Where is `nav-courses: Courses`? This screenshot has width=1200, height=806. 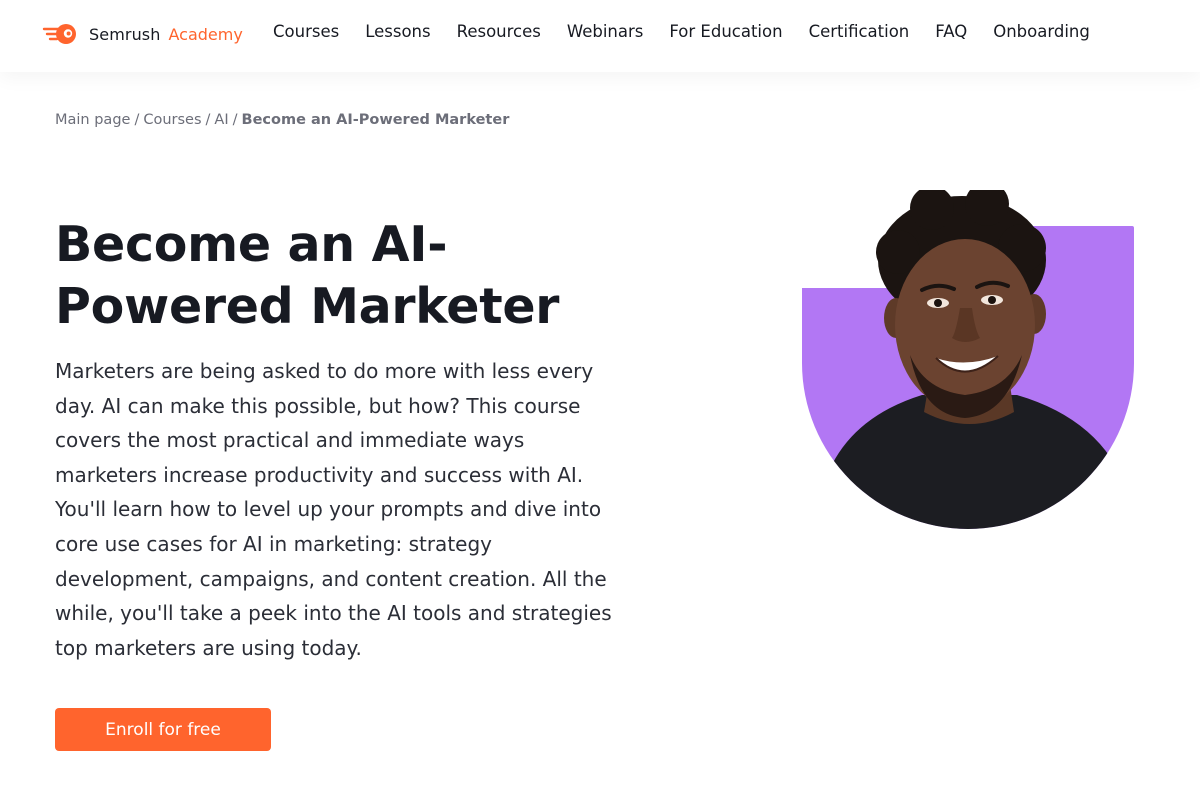 nav-courses: Courses is located at coordinates (306, 31).